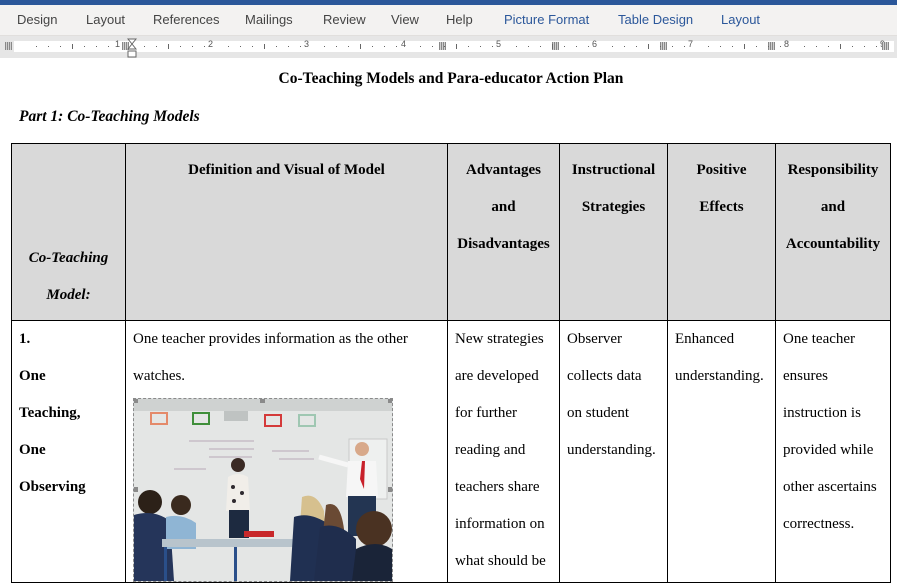  I want to click on header-strategies: Instructional Strategies, so click(613, 232).